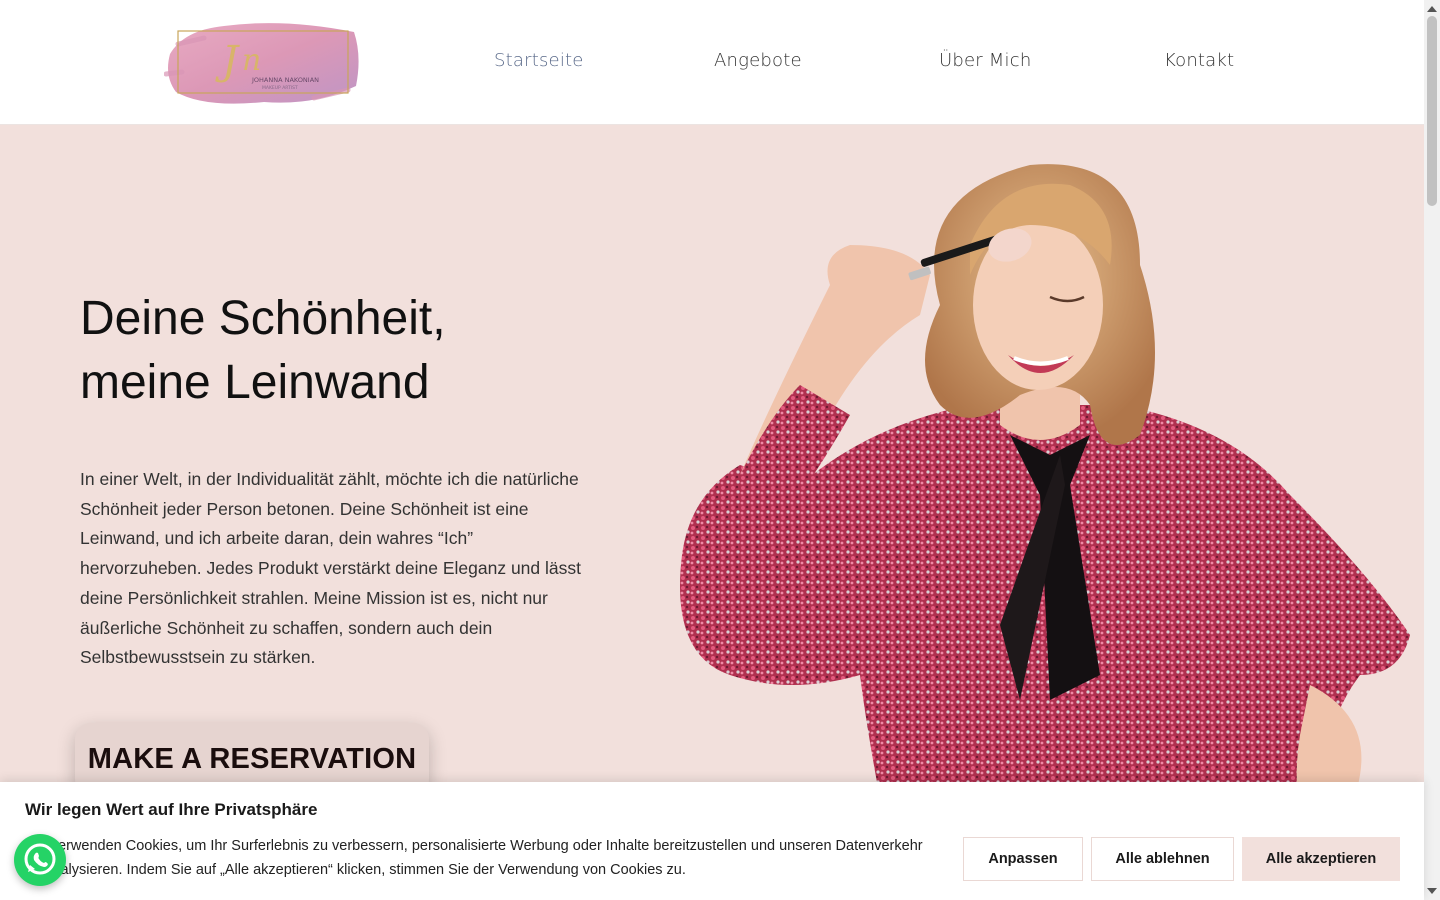 This screenshot has height=900, width=1440. I want to click on svg-text: MAKEUP ARTIST, so click(280, 88).